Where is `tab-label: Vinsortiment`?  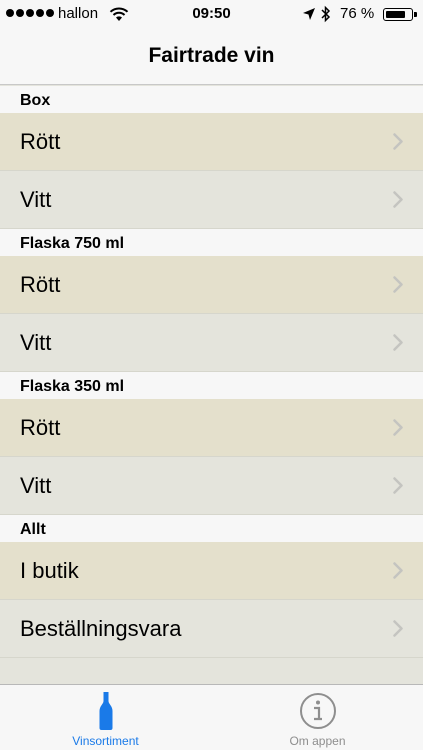
tab-label: Vinsortiment is located at coordinates (105, 741).